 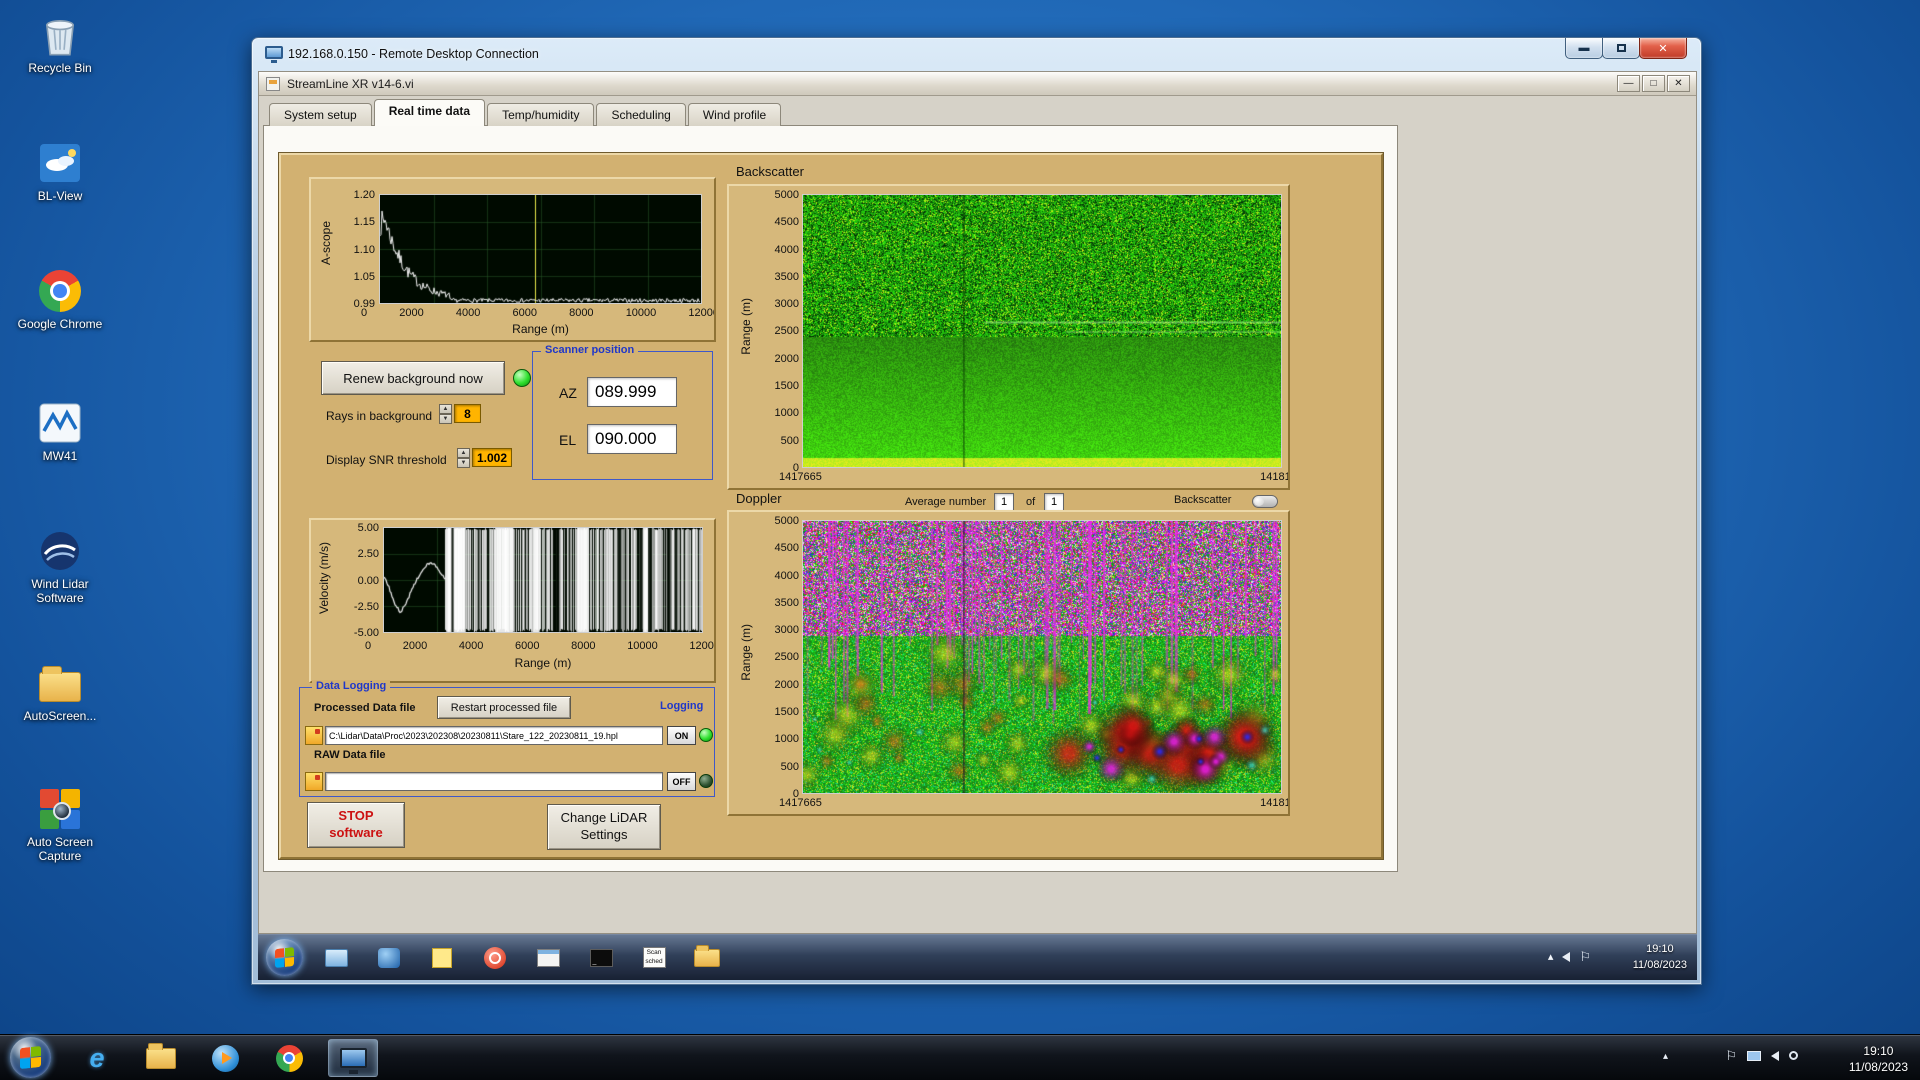 What do you see at coordinates (681, 781) in the screenshot?
I see `raw-logging-off-switch: OFF` at bounding box center [681, 781].